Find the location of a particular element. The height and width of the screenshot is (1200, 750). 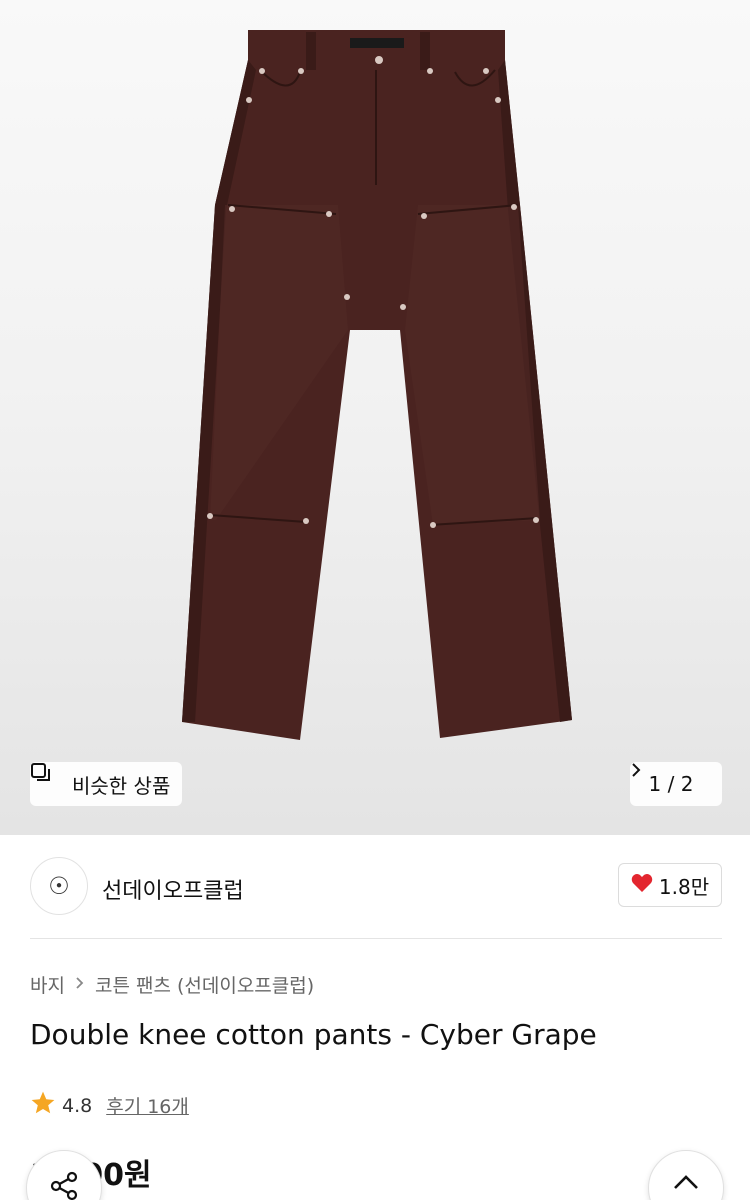

chevron-right-icon is located at coordinates (80, 984).